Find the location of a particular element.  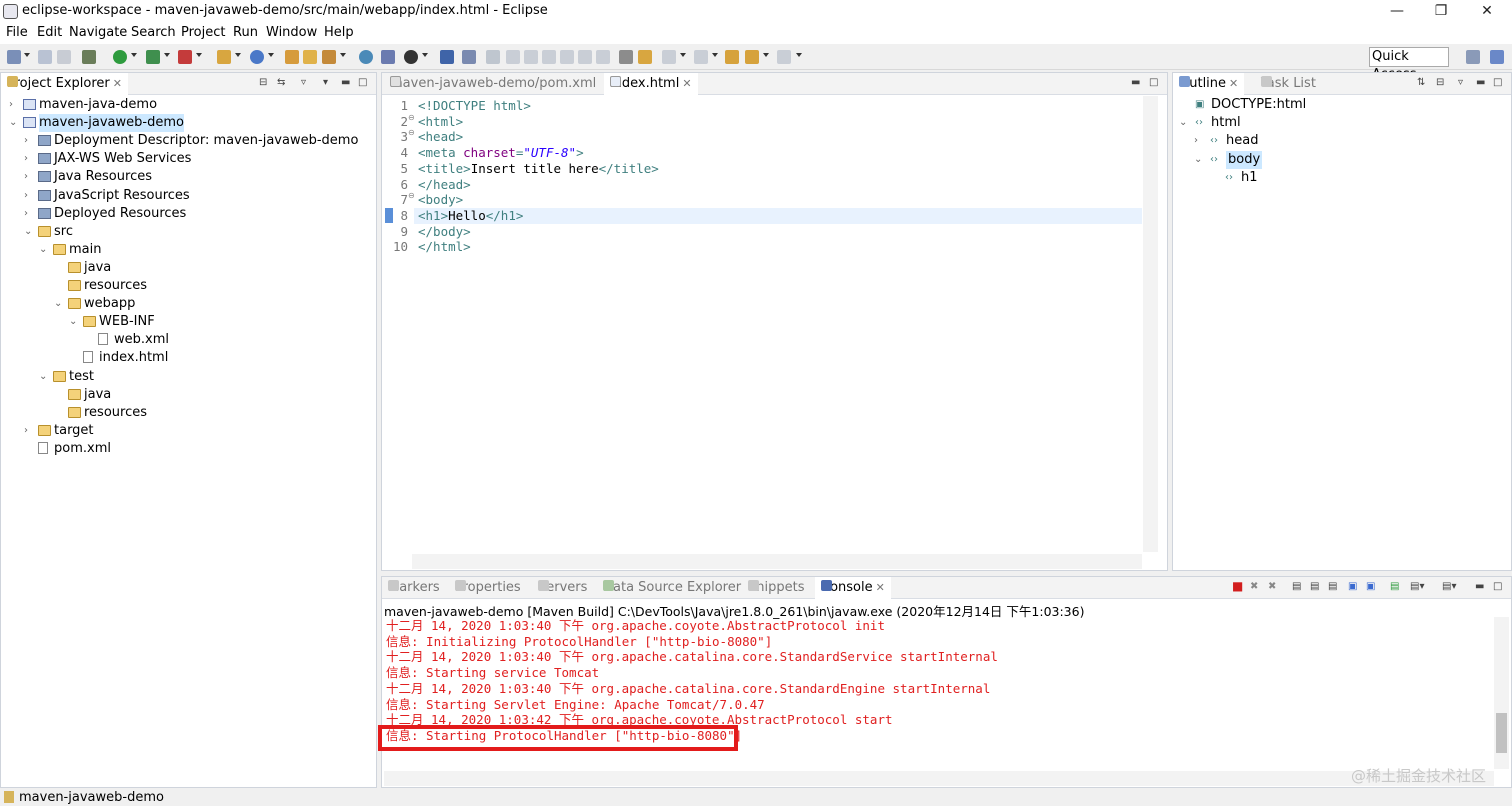

console-horizontal-scrollbar is located at coordinates (939, 778).